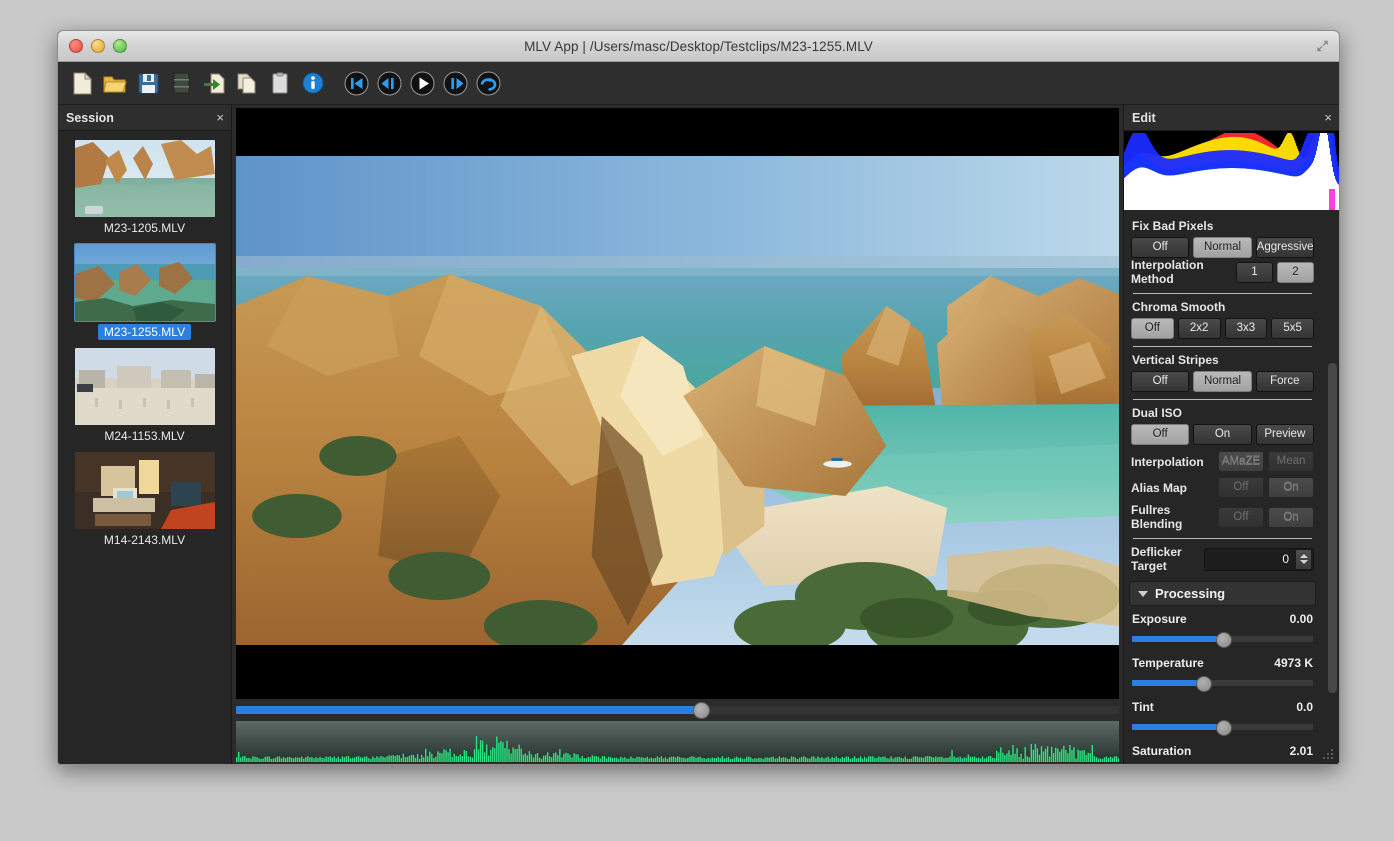 The height and width of the screenshot is (841, 1394). I want to click on fix-bad-pixels-off: Off, so click(1160, 247).